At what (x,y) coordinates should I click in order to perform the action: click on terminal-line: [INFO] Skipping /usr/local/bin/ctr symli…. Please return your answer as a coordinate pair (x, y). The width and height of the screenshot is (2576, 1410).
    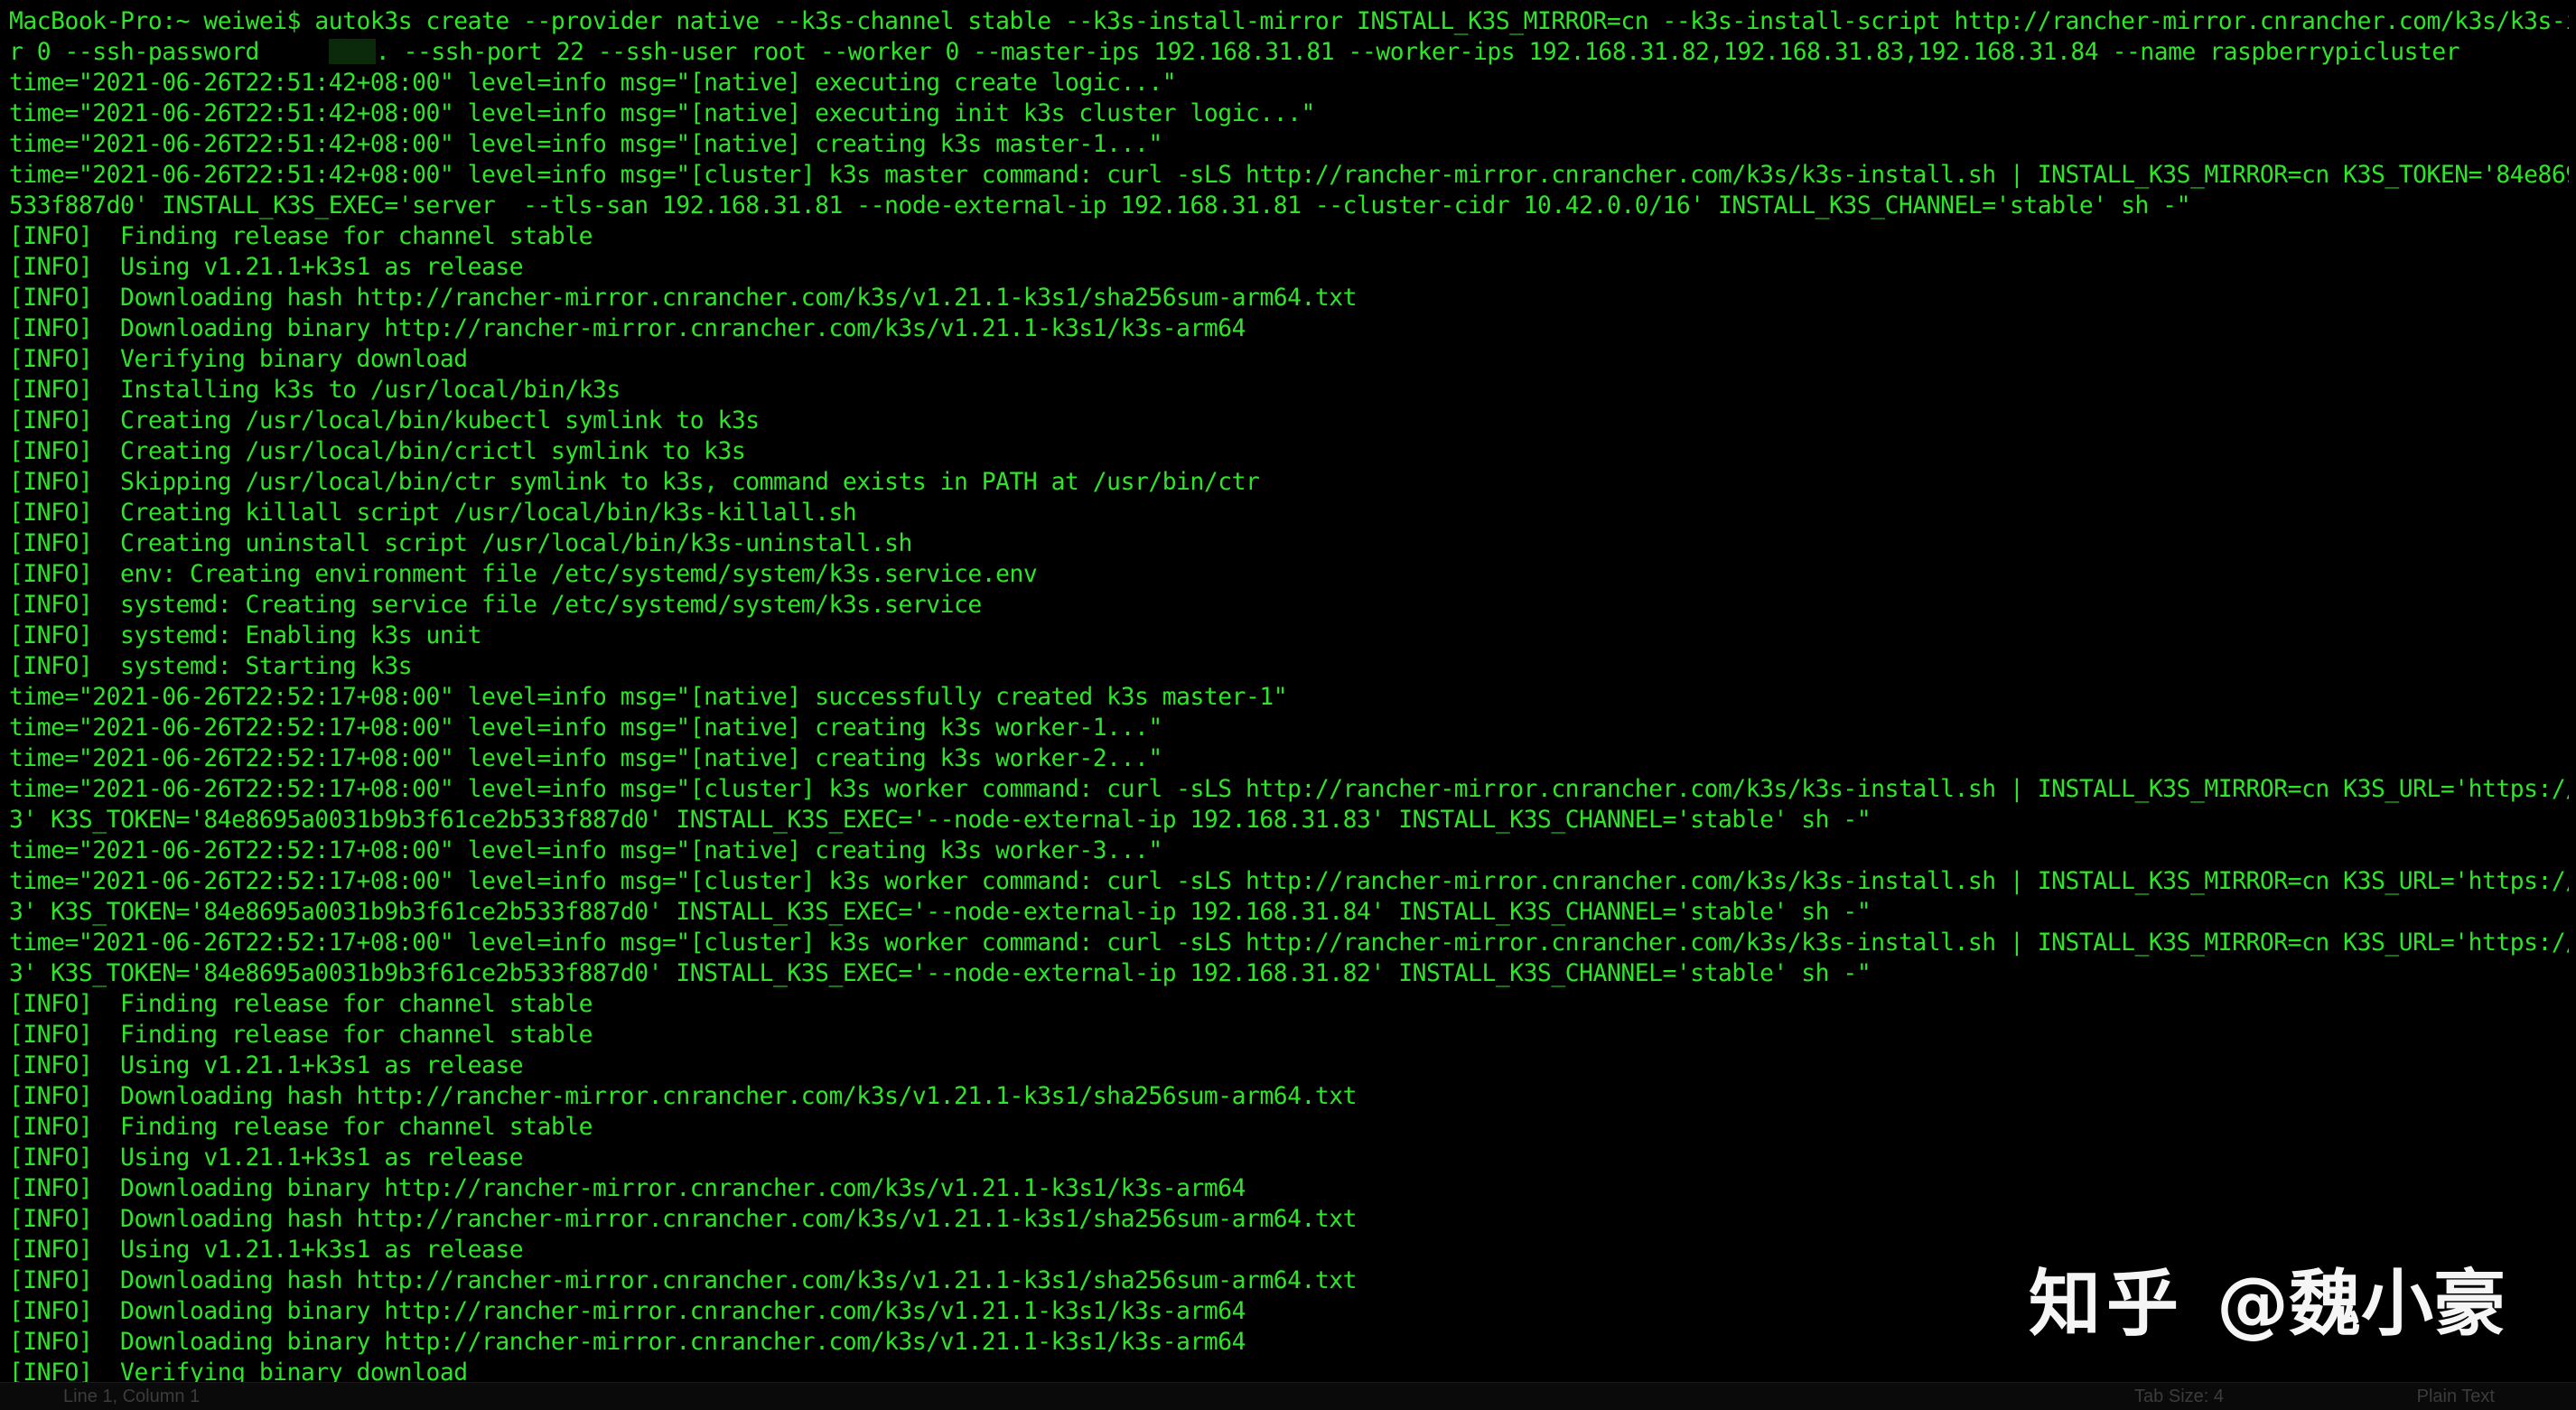
    Looking at the image, I should click on (1289, 483).